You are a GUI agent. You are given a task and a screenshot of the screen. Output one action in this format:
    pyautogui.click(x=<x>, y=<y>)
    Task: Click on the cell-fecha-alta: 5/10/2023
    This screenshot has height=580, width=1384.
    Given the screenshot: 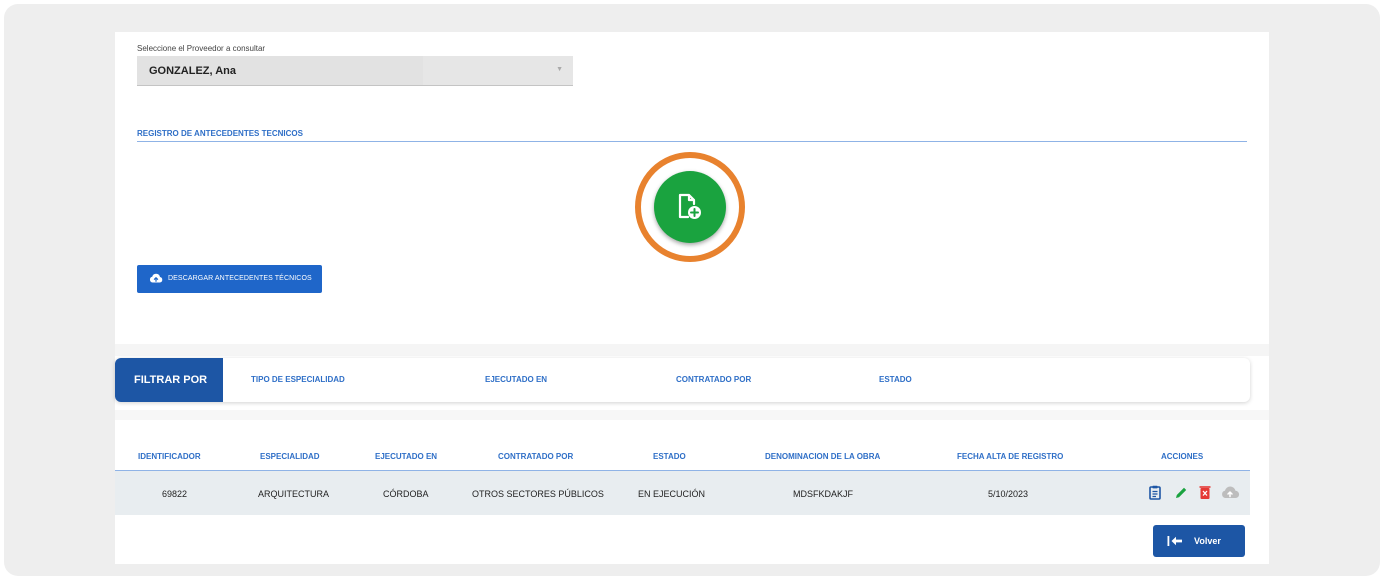 What is the action you would take?
    pyautogui.click(x=1008, y=494)
    